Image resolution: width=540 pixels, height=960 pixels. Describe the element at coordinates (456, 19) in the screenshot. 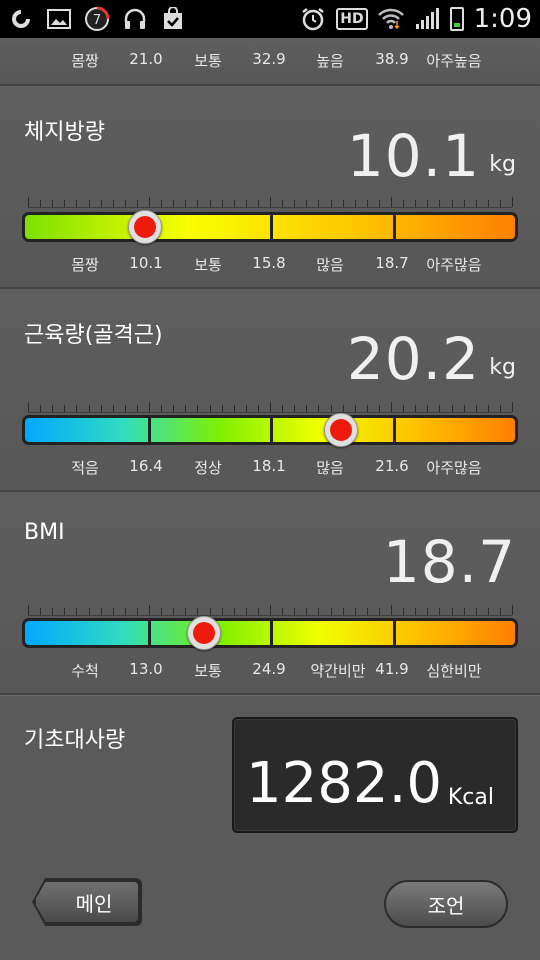

I see `battery-icon` at that location.